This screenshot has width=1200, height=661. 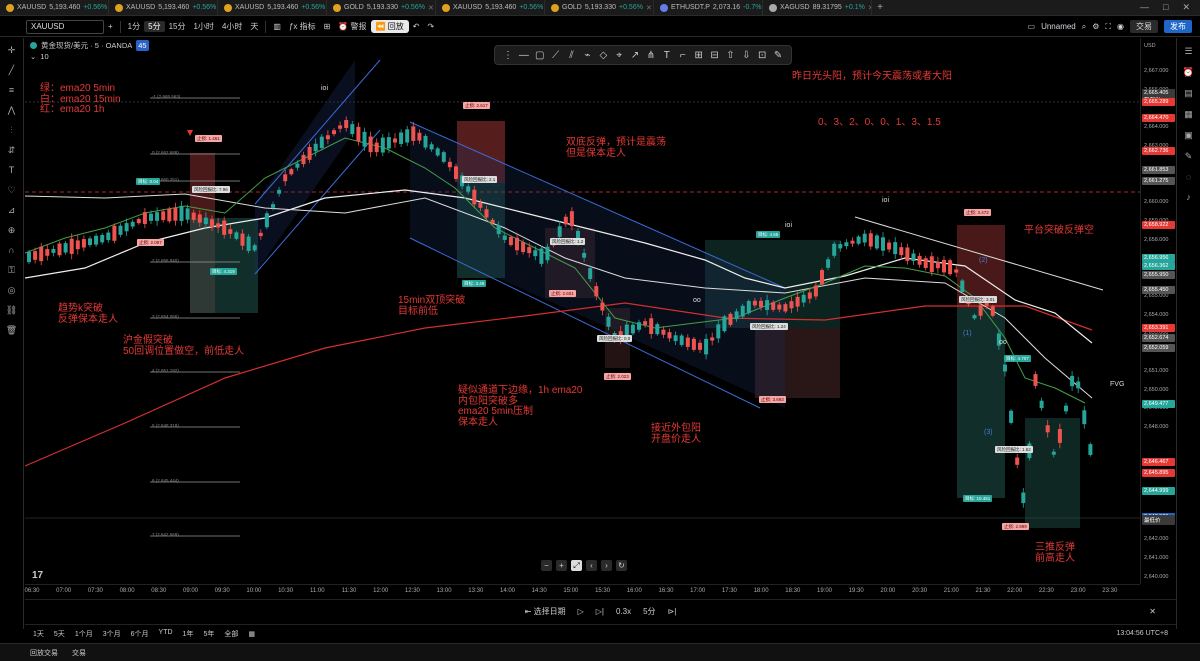 I want to click on ideas-icon: ✎, so click(x=1189, y=156).